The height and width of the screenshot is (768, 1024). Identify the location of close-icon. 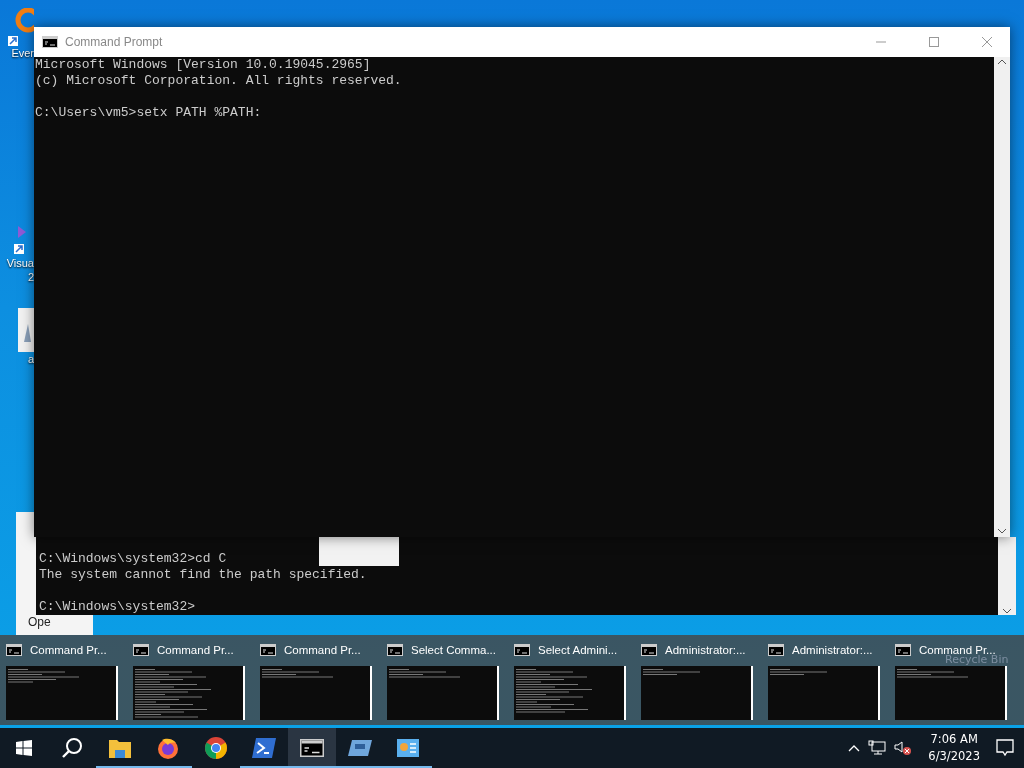
(987, 42).